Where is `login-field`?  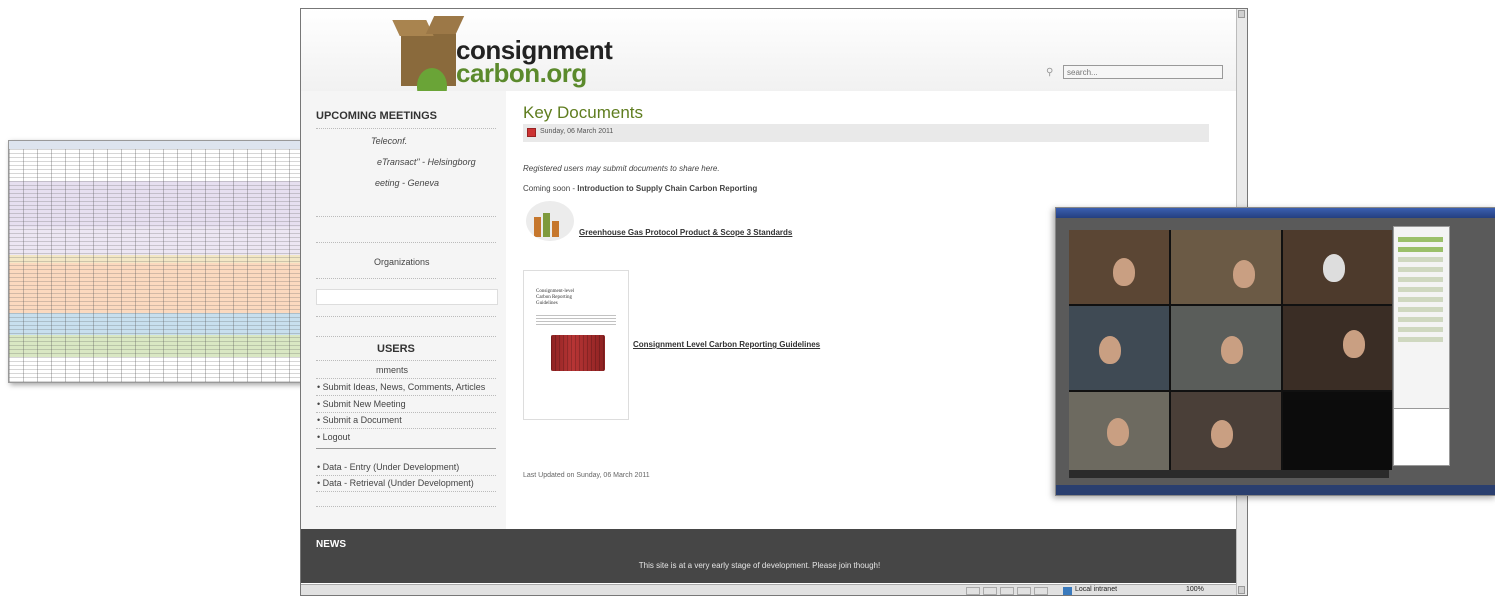 login-field is located at coordinates (407, 297).